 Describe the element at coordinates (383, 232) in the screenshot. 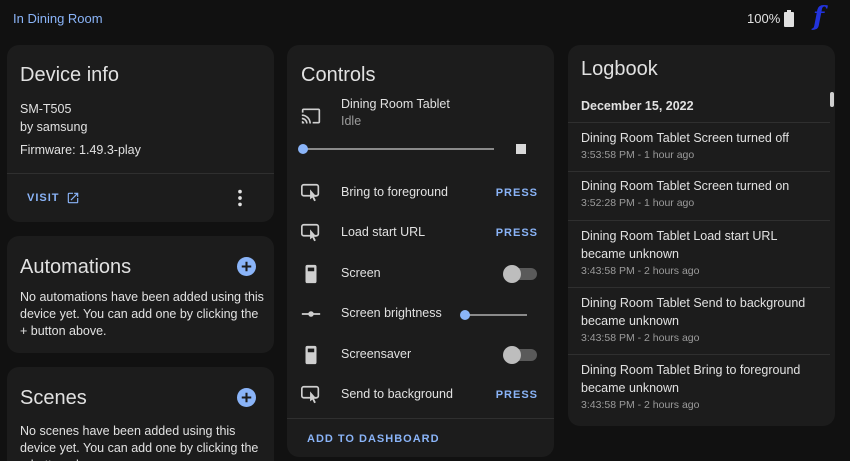

I see `control-label: Load start URL` at that location.